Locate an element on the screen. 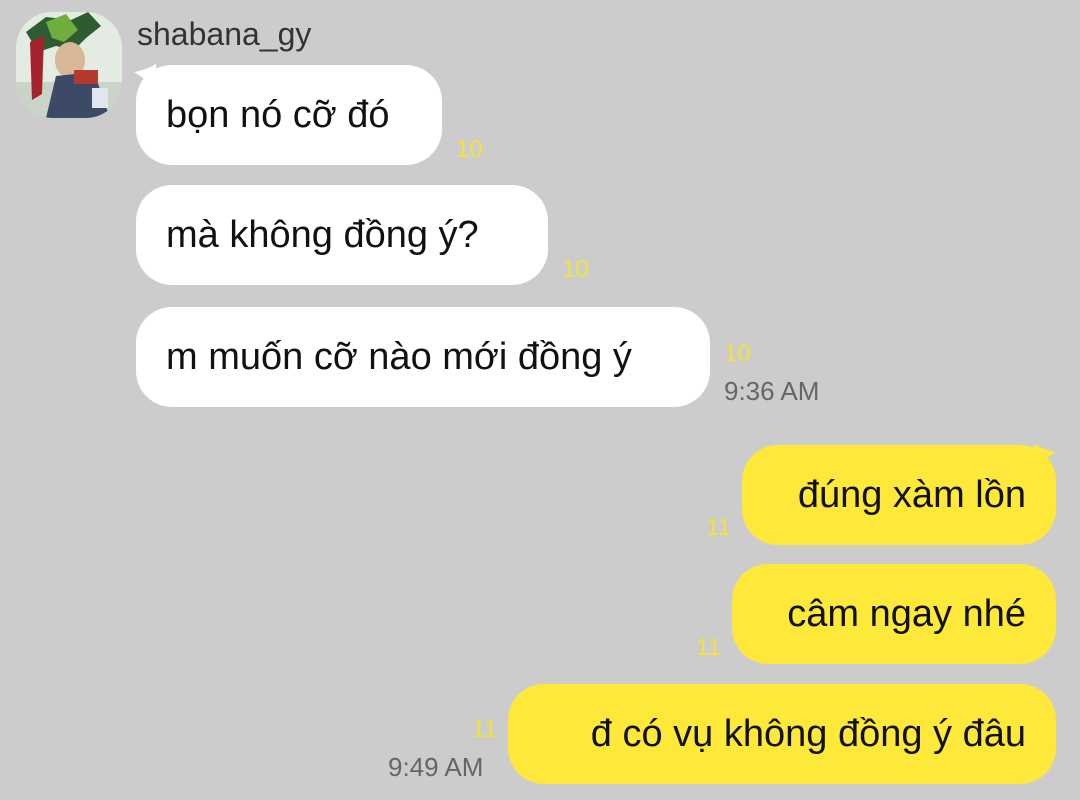 This screenshot has width=1080, height=800. avatar-image is located at coordinates (69, 65).